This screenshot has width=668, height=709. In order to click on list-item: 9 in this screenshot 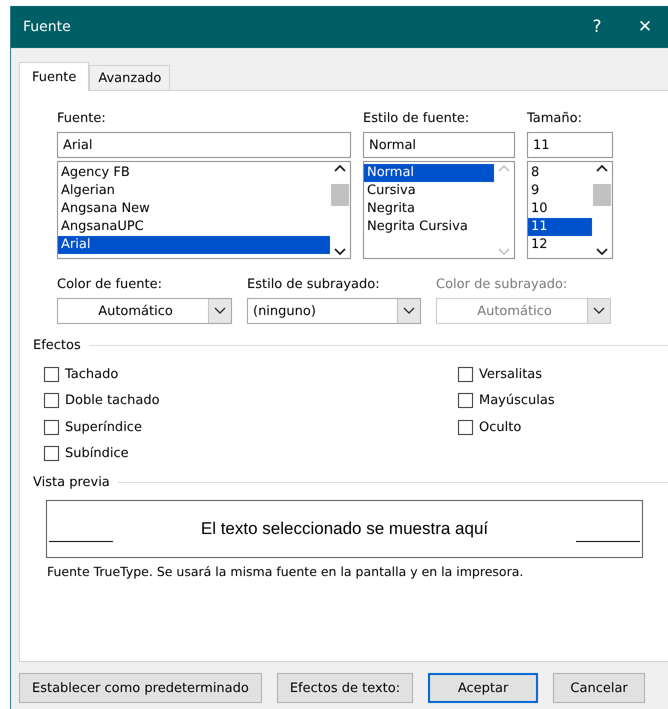, I will do `click(560, 191)`.